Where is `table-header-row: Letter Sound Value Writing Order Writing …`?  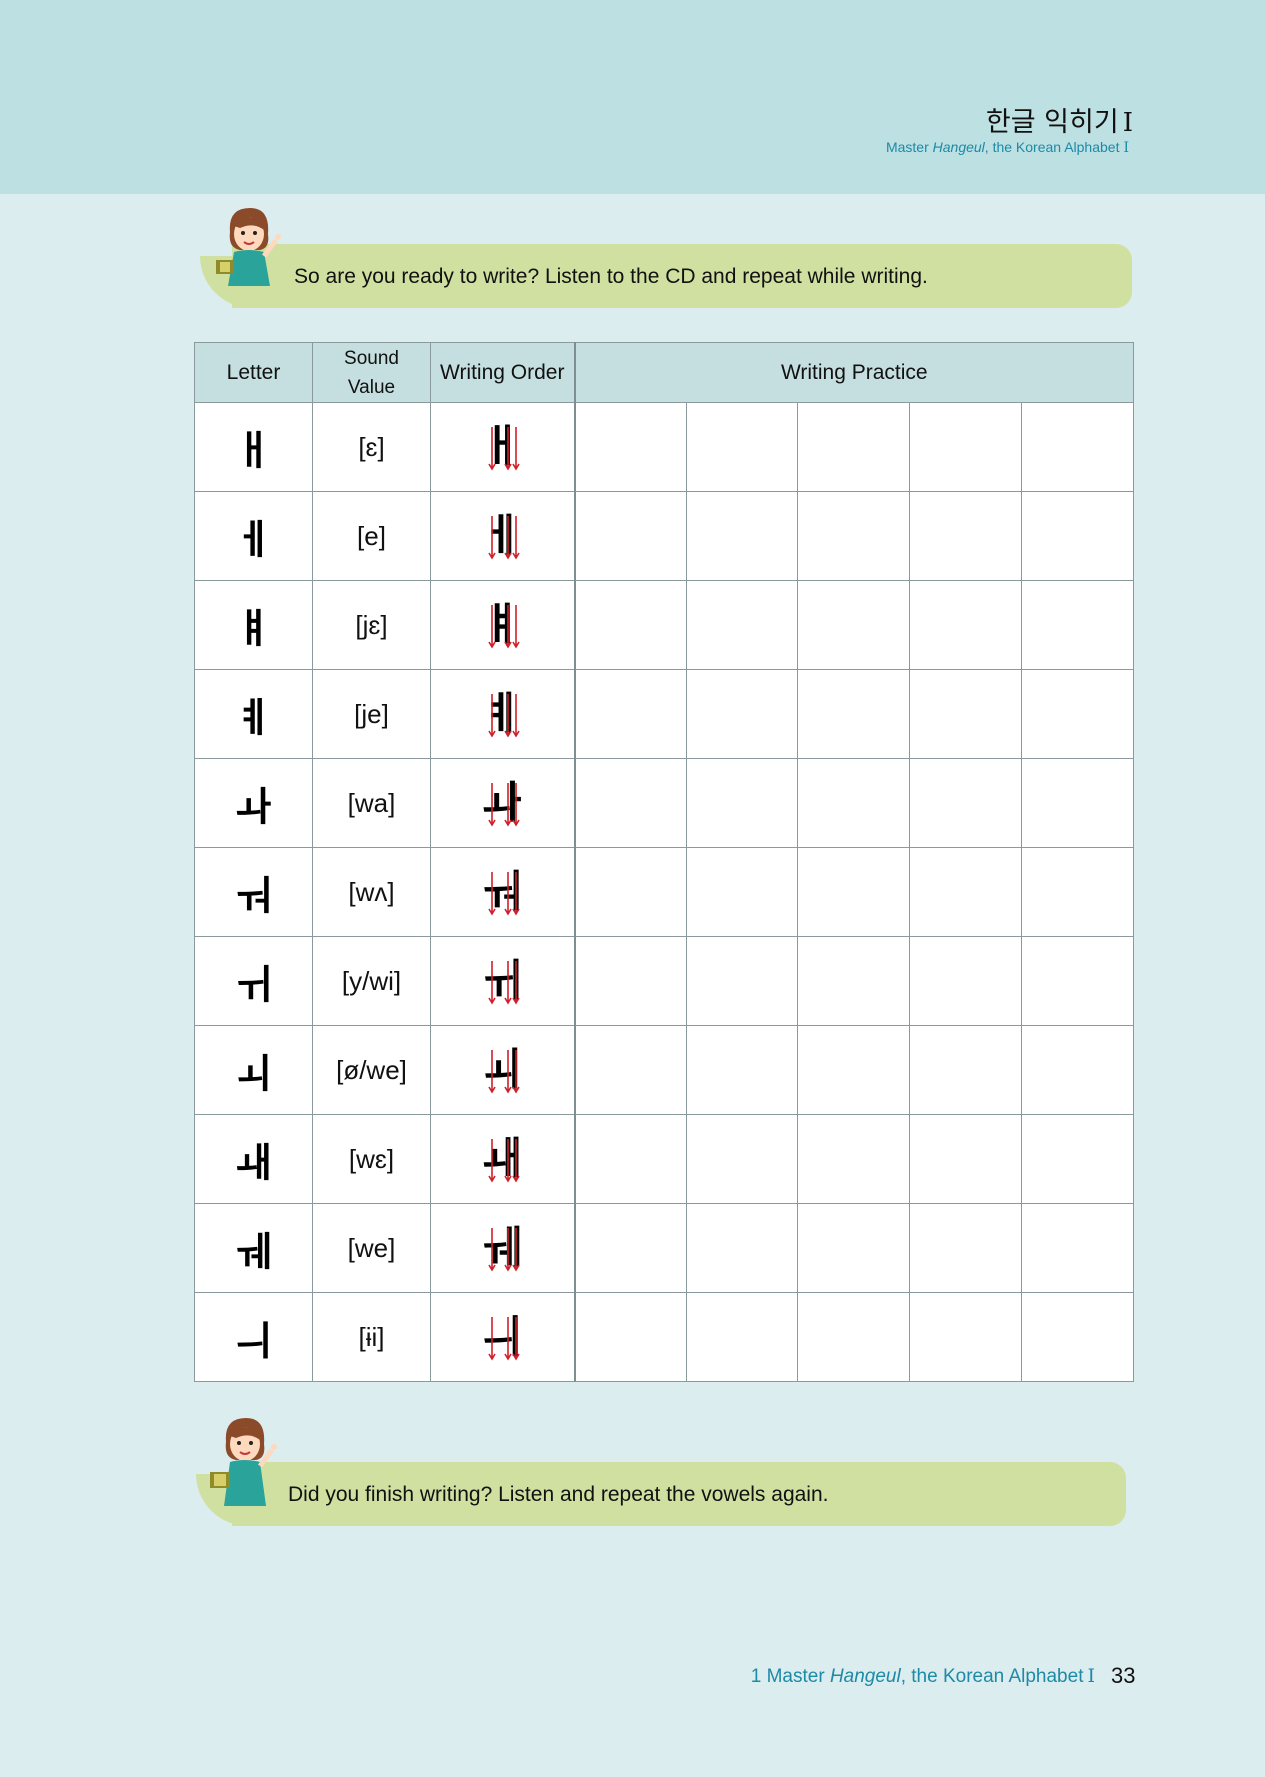
table-header-row: Letter Sound Value Writing Order Writing … is located at coordinates (664, 372).